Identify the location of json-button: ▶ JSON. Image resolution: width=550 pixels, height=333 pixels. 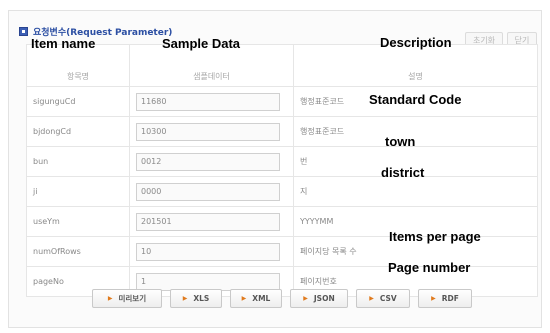
(319, 298).